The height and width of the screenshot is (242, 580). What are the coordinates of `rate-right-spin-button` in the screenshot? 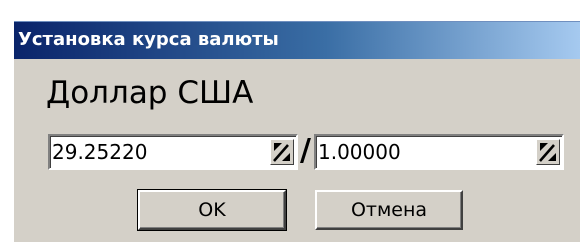 It's located at (548, 152).